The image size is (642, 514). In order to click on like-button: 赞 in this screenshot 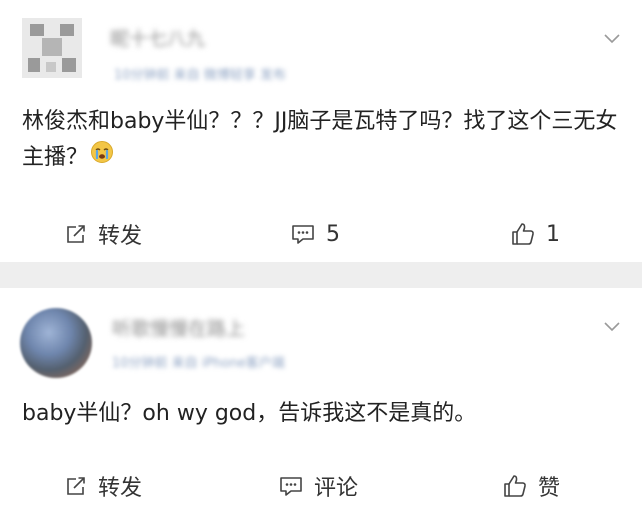, I will do `click(531, 486)`.